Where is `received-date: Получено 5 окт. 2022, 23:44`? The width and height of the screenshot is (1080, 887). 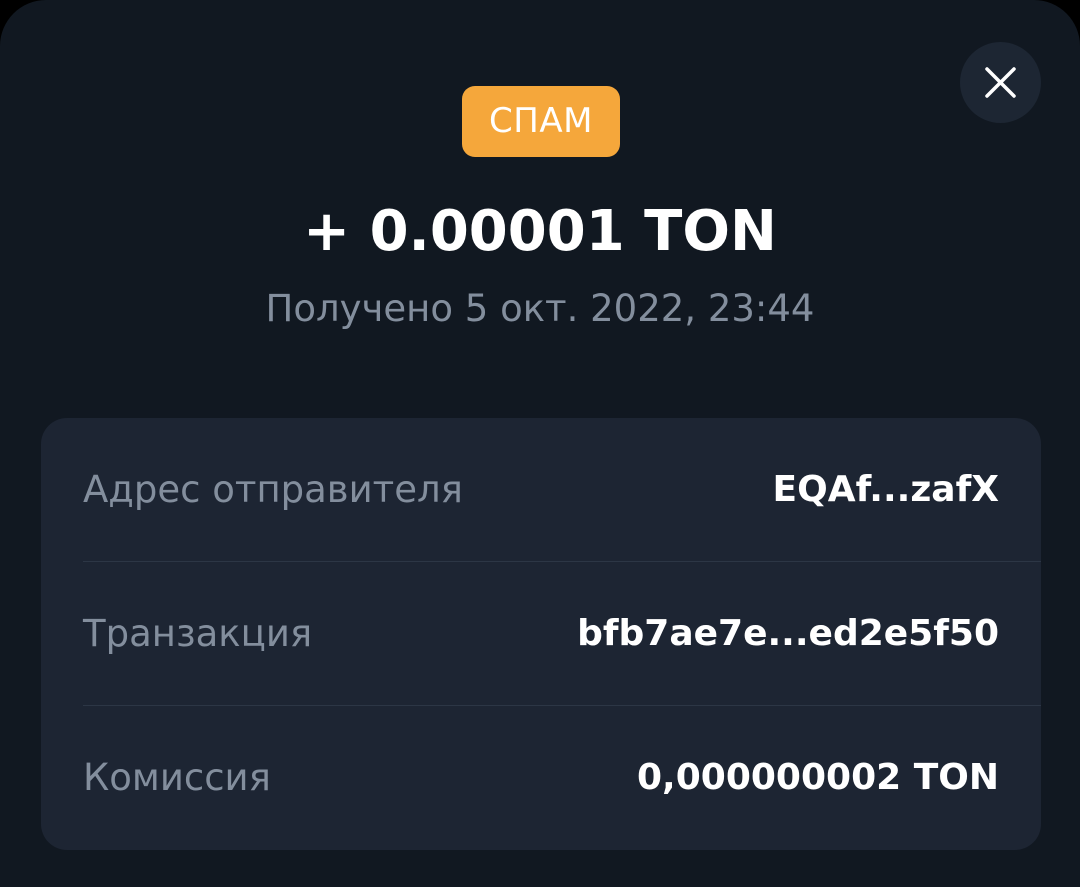 received-date: Получено 5 окт. 2022, 23:44 is located at coordinates (540, 308).